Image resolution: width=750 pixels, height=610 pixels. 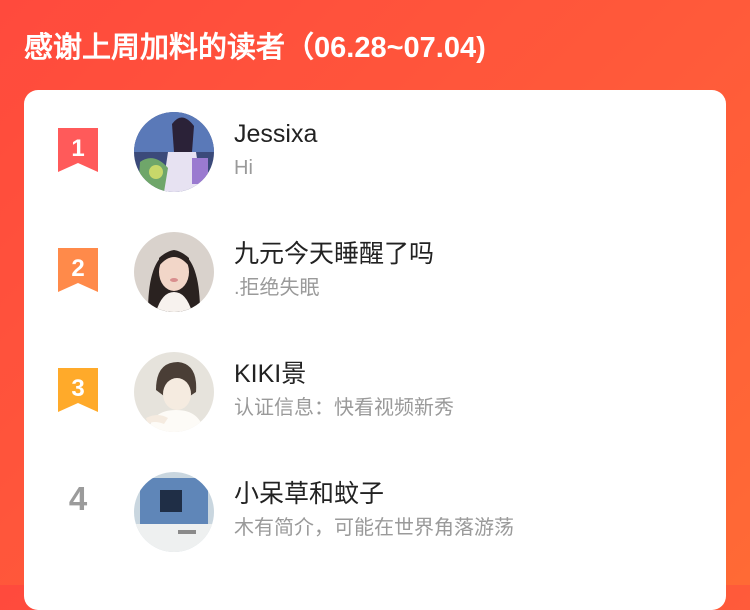 I want to click on rank-number: 2, so click(x=77, y=268).